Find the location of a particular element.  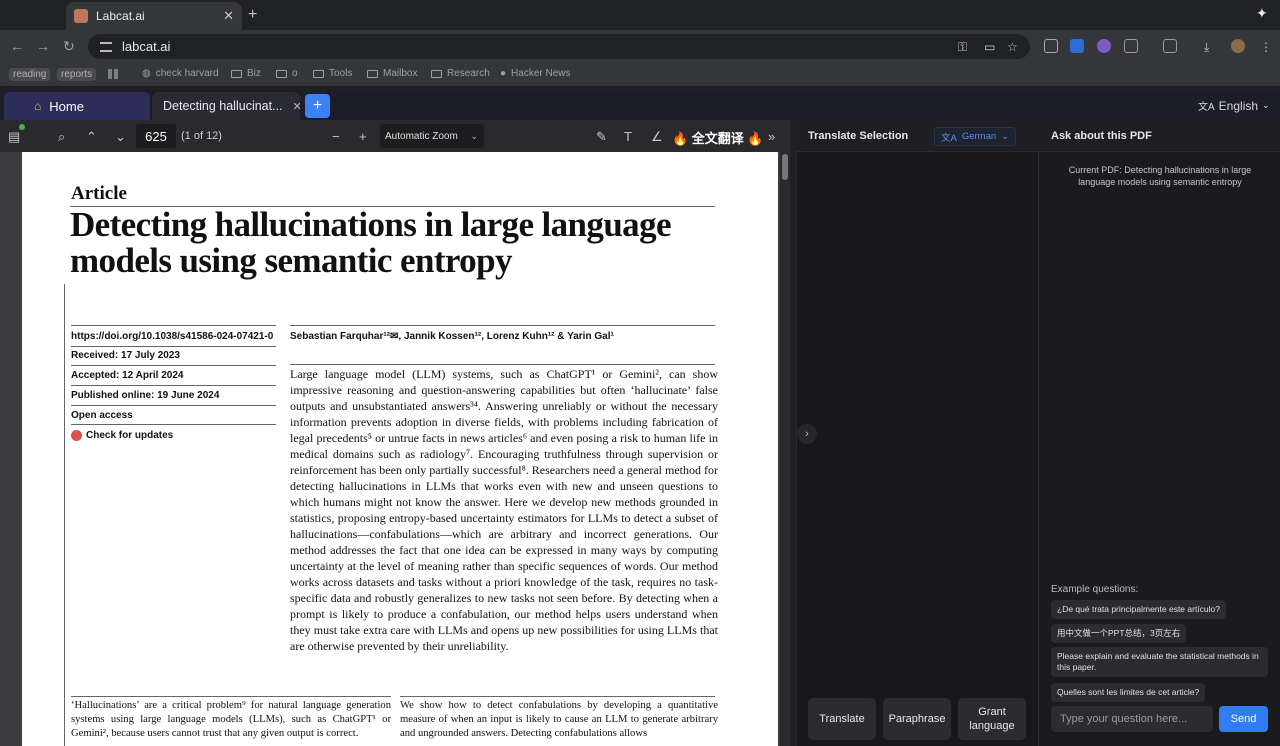

zoom-in-icon: + is located at coordinates (363, 136).